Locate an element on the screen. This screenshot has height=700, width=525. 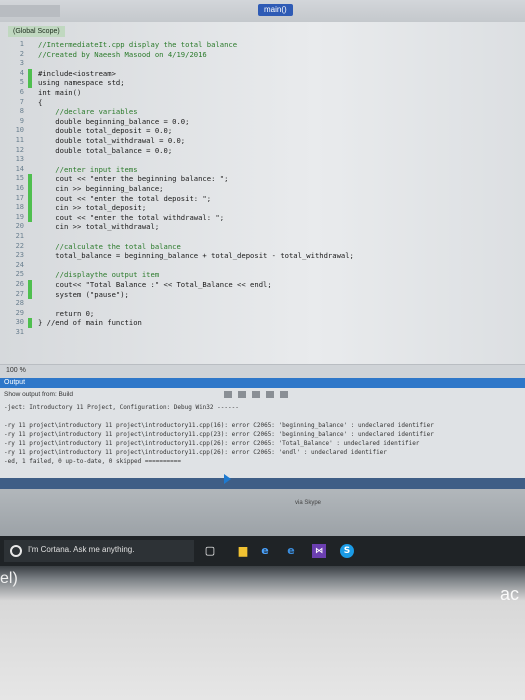
word-wrap-icon is located at coordinates (284, 394).